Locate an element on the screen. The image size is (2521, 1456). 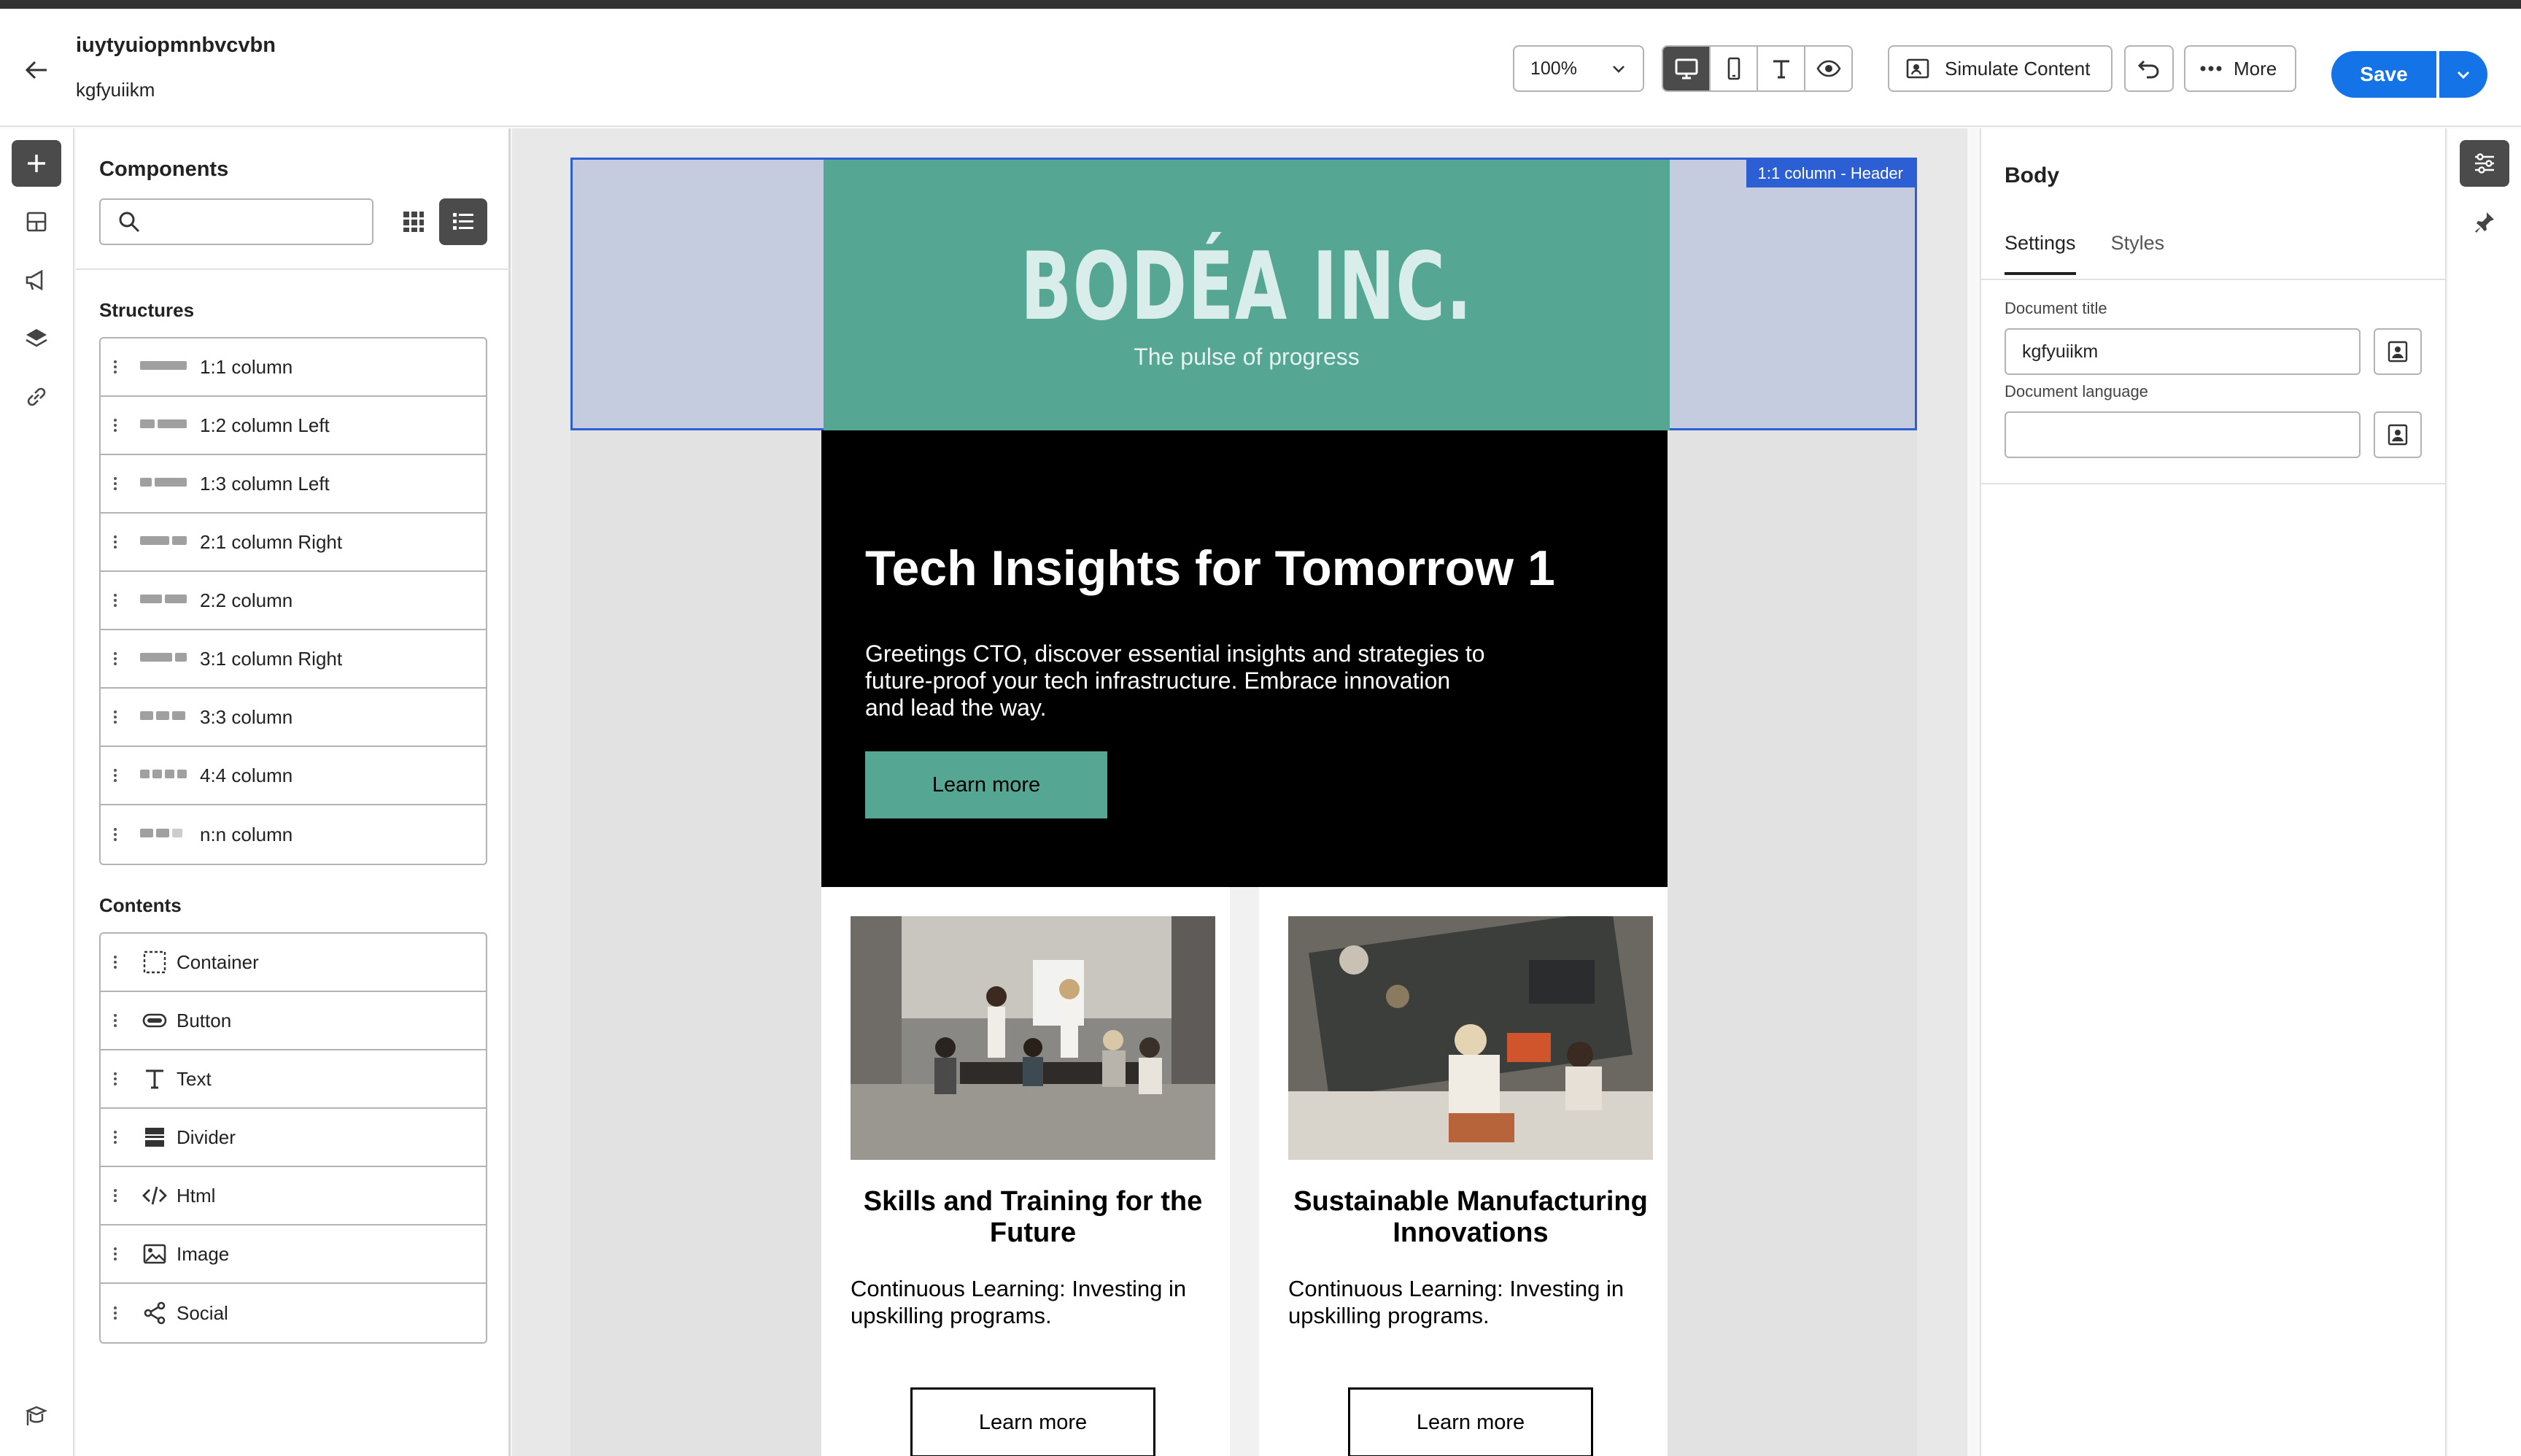
grid-view-toggle is located at coordinates (414, 221).